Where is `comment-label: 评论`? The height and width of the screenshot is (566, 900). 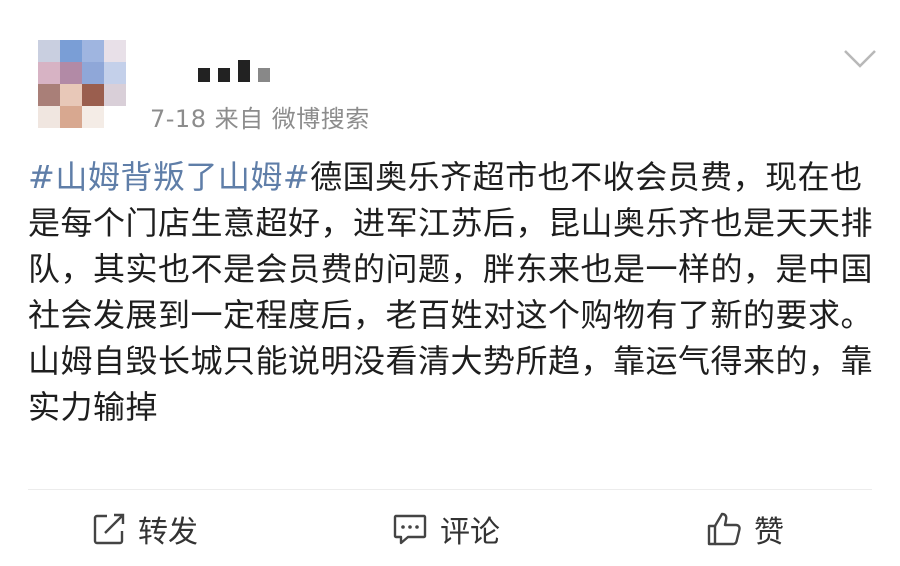 comment-label: 评论 is located at coordinates (470, 532).